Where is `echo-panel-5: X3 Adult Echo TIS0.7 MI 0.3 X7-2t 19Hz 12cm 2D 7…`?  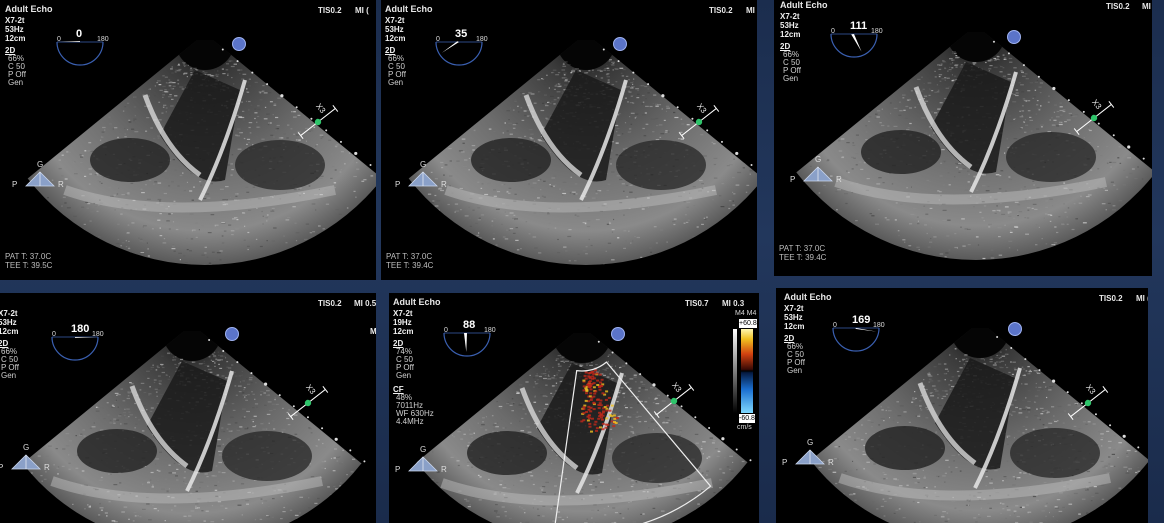 echo-panel-5: X3 Adult Echo TIS0.7 MI 0.3 X7-2t 19Hz 12cm 2D 7… is located at coordinates (574, 408).